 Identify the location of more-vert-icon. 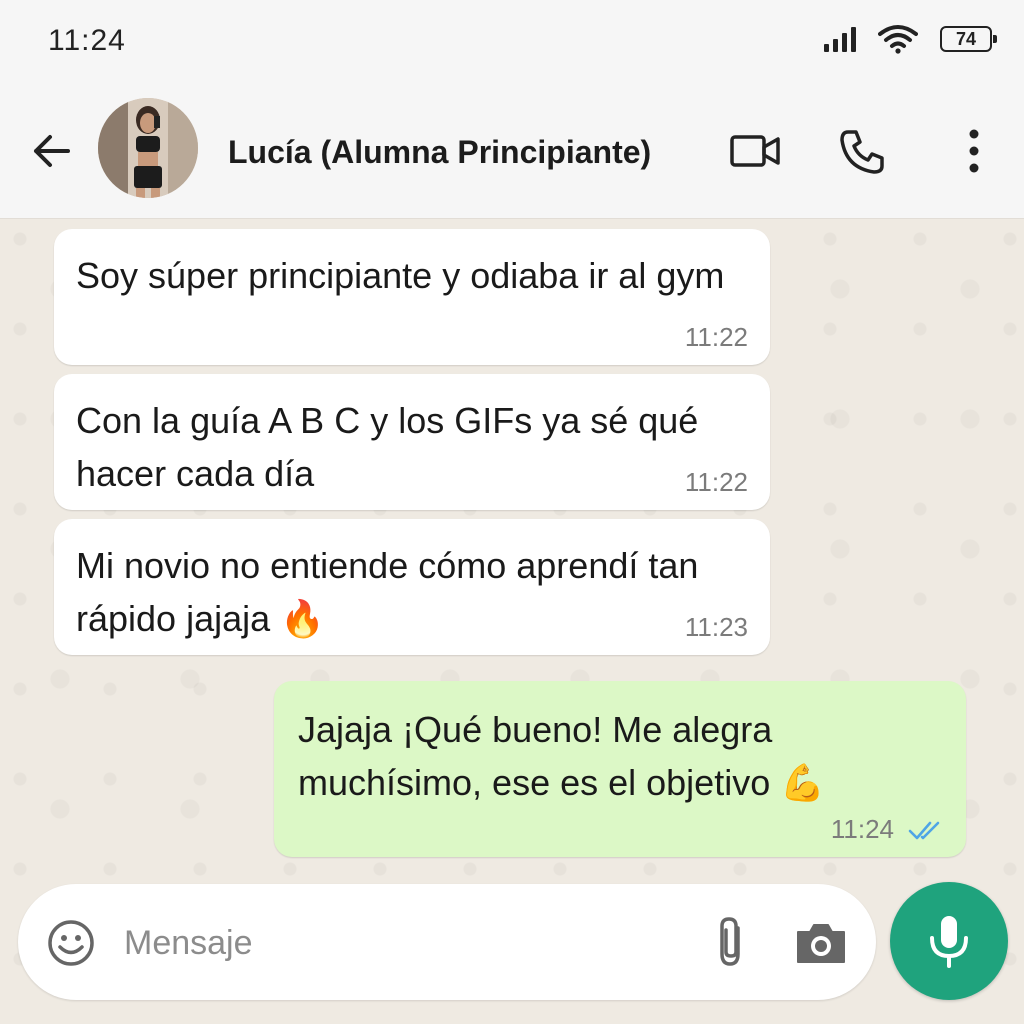
(974, 151).